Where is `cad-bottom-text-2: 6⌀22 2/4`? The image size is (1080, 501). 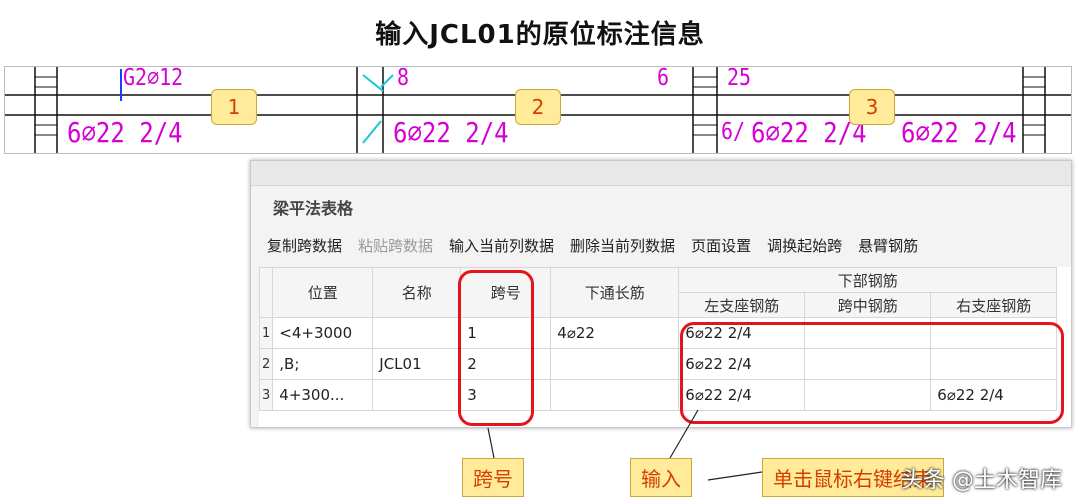
cad-bottom-text-2: 6⌀22 2/4 is located at coordinates (451, 133).